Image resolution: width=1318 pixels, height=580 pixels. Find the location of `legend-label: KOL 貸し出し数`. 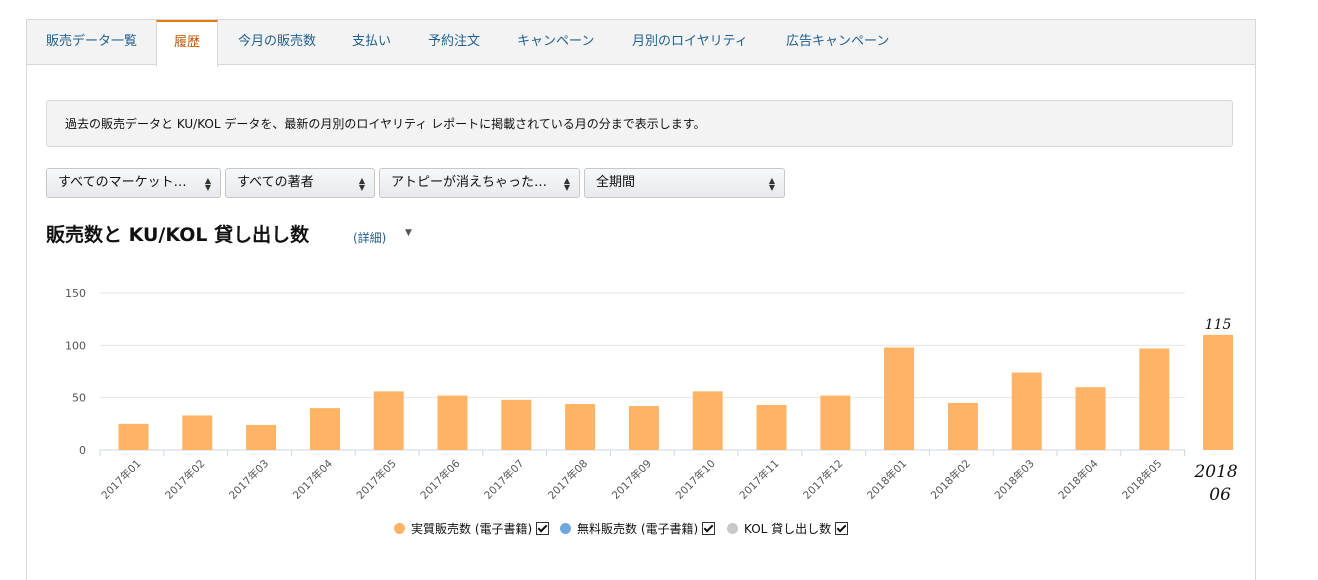

legend-label: KOL 貸し出し数 is located at coordinates (788, 529).